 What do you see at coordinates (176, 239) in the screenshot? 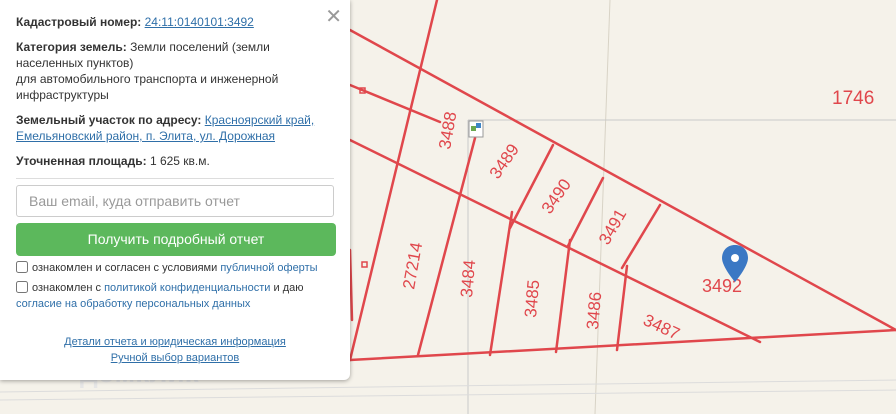
I see `get-report-button: Получить подробный отчет` at bounding box center [176, 239].